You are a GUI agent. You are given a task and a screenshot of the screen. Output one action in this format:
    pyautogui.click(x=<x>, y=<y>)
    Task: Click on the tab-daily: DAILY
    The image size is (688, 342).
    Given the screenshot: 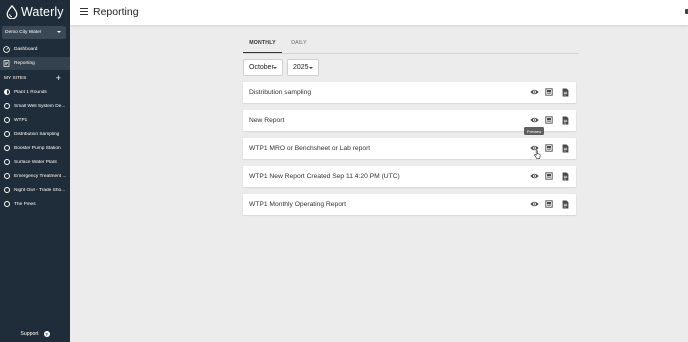 What is the action you would take?
    pyautogui.click(x=299, y=47)
    